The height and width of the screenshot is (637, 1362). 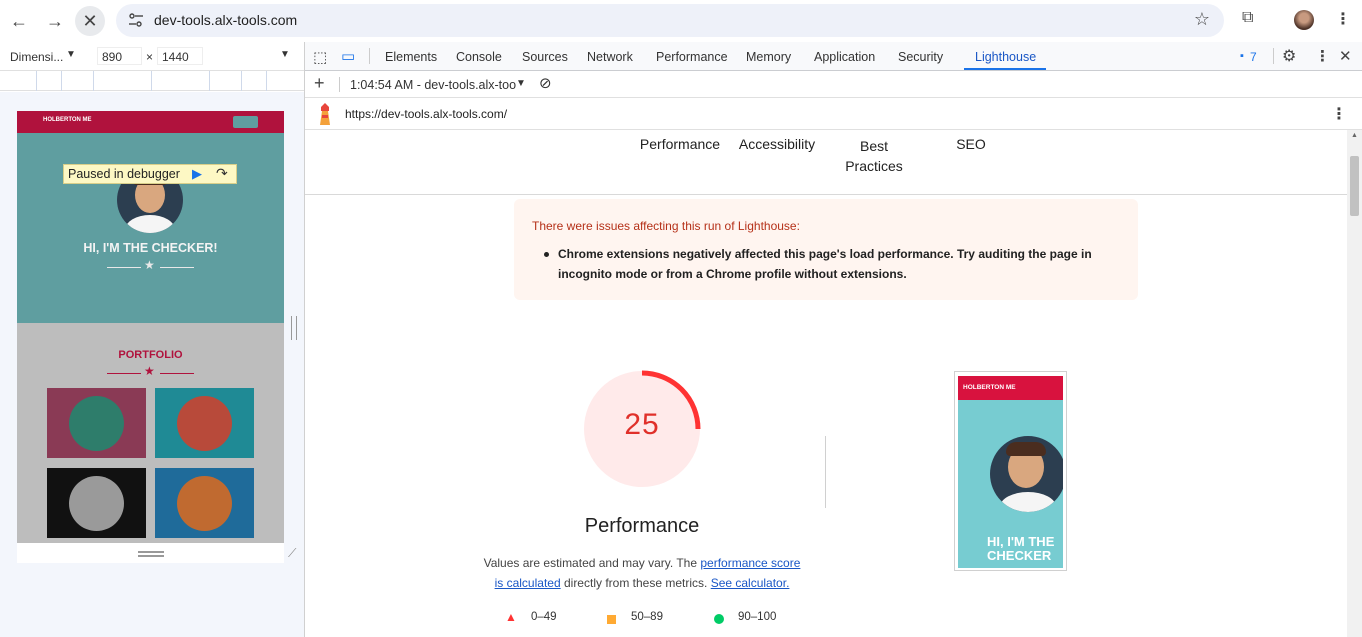 I want to click on height-input: 1440, so click(x=180, y=56).